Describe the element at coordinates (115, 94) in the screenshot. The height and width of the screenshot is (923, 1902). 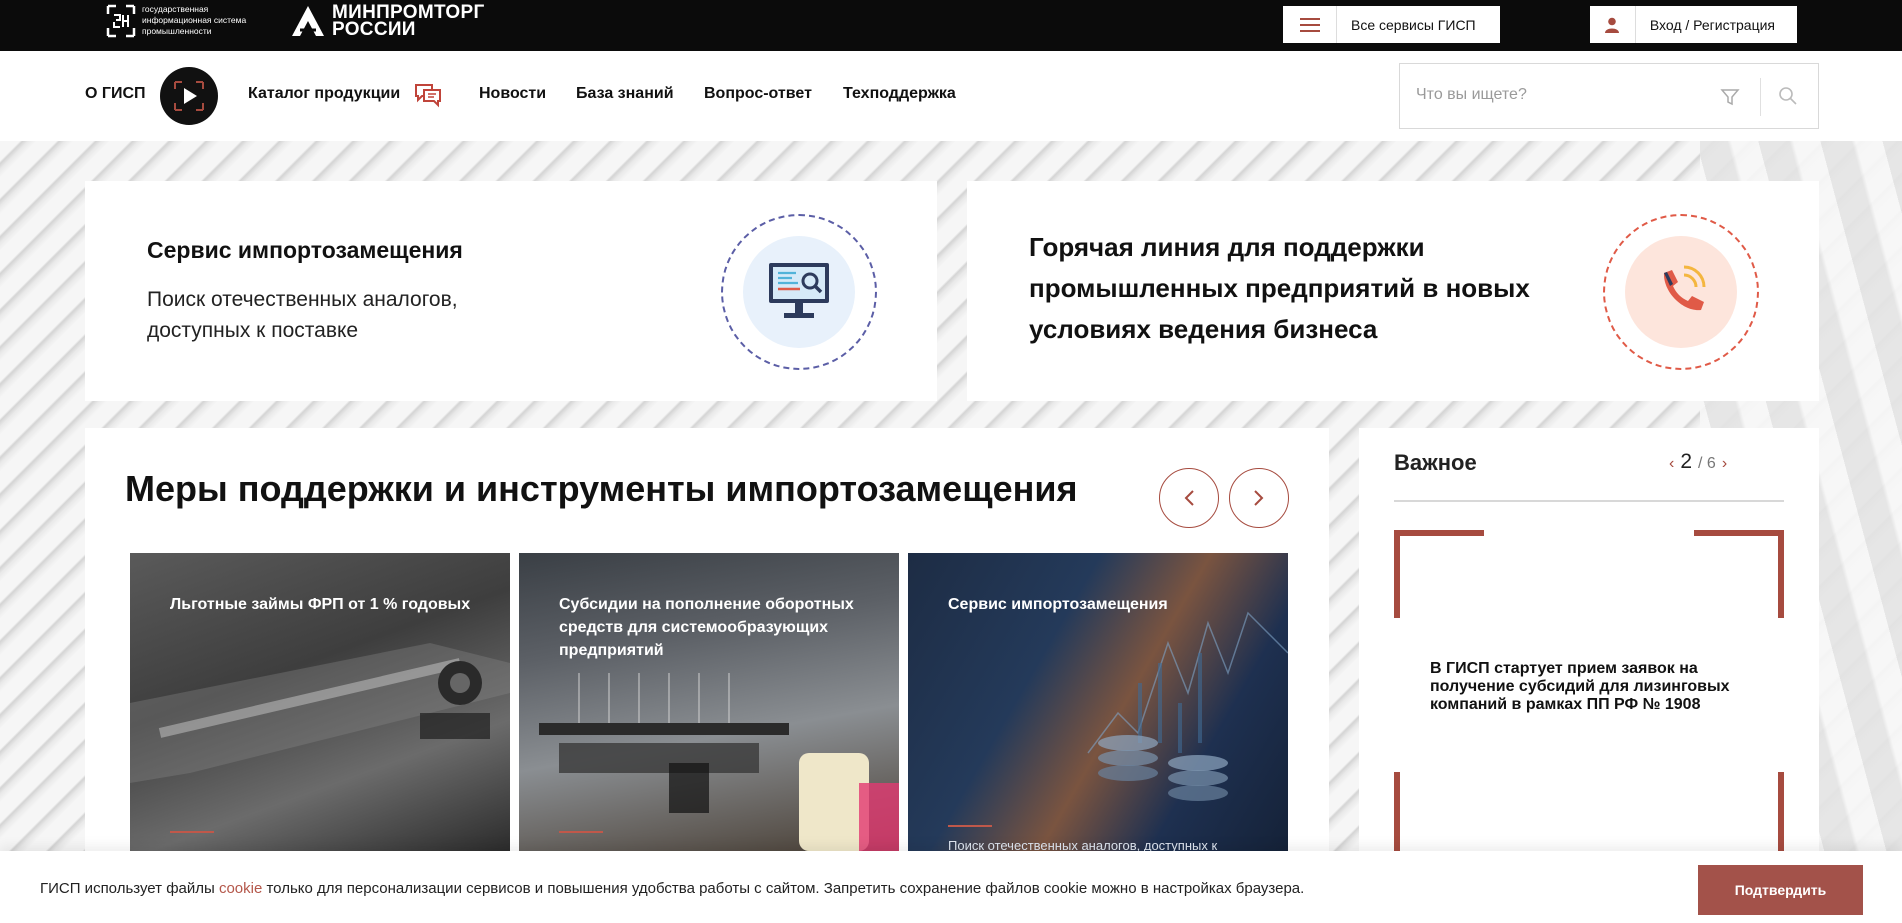
I see `nav-about: О ГИСП` at that location.